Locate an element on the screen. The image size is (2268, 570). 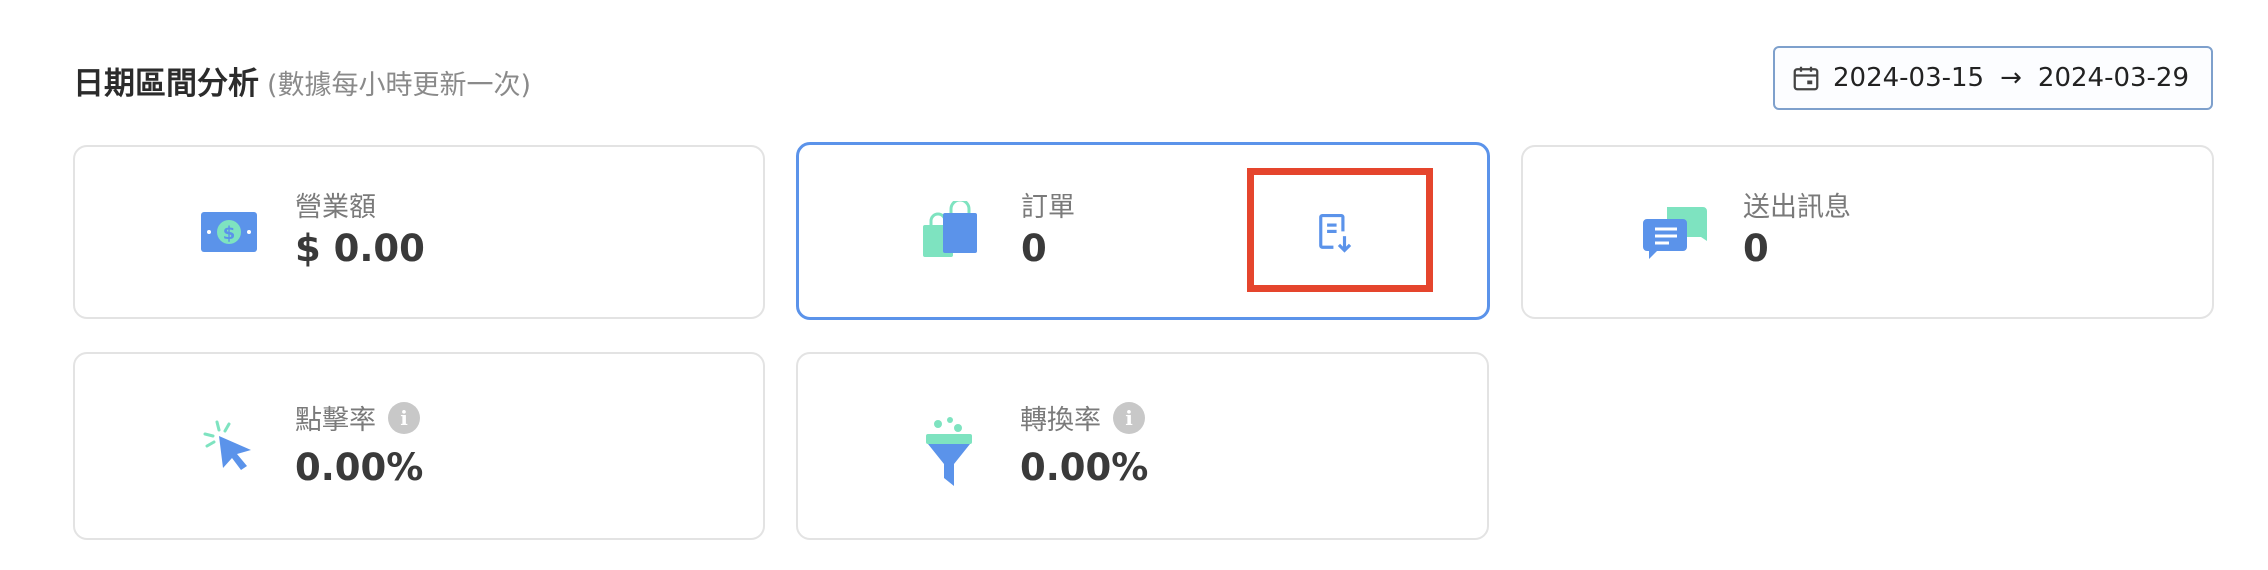
orders-label: 訂單 is located at coordinates (1048, 207).